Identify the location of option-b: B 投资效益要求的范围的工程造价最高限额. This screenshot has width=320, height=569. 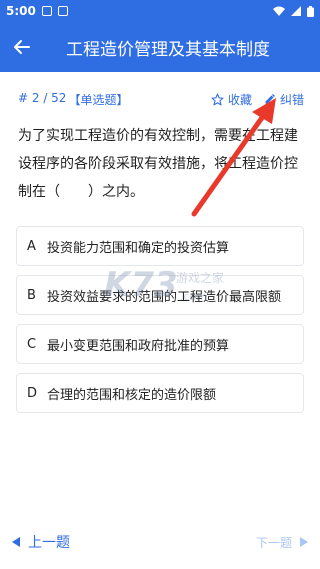
(160, 295).